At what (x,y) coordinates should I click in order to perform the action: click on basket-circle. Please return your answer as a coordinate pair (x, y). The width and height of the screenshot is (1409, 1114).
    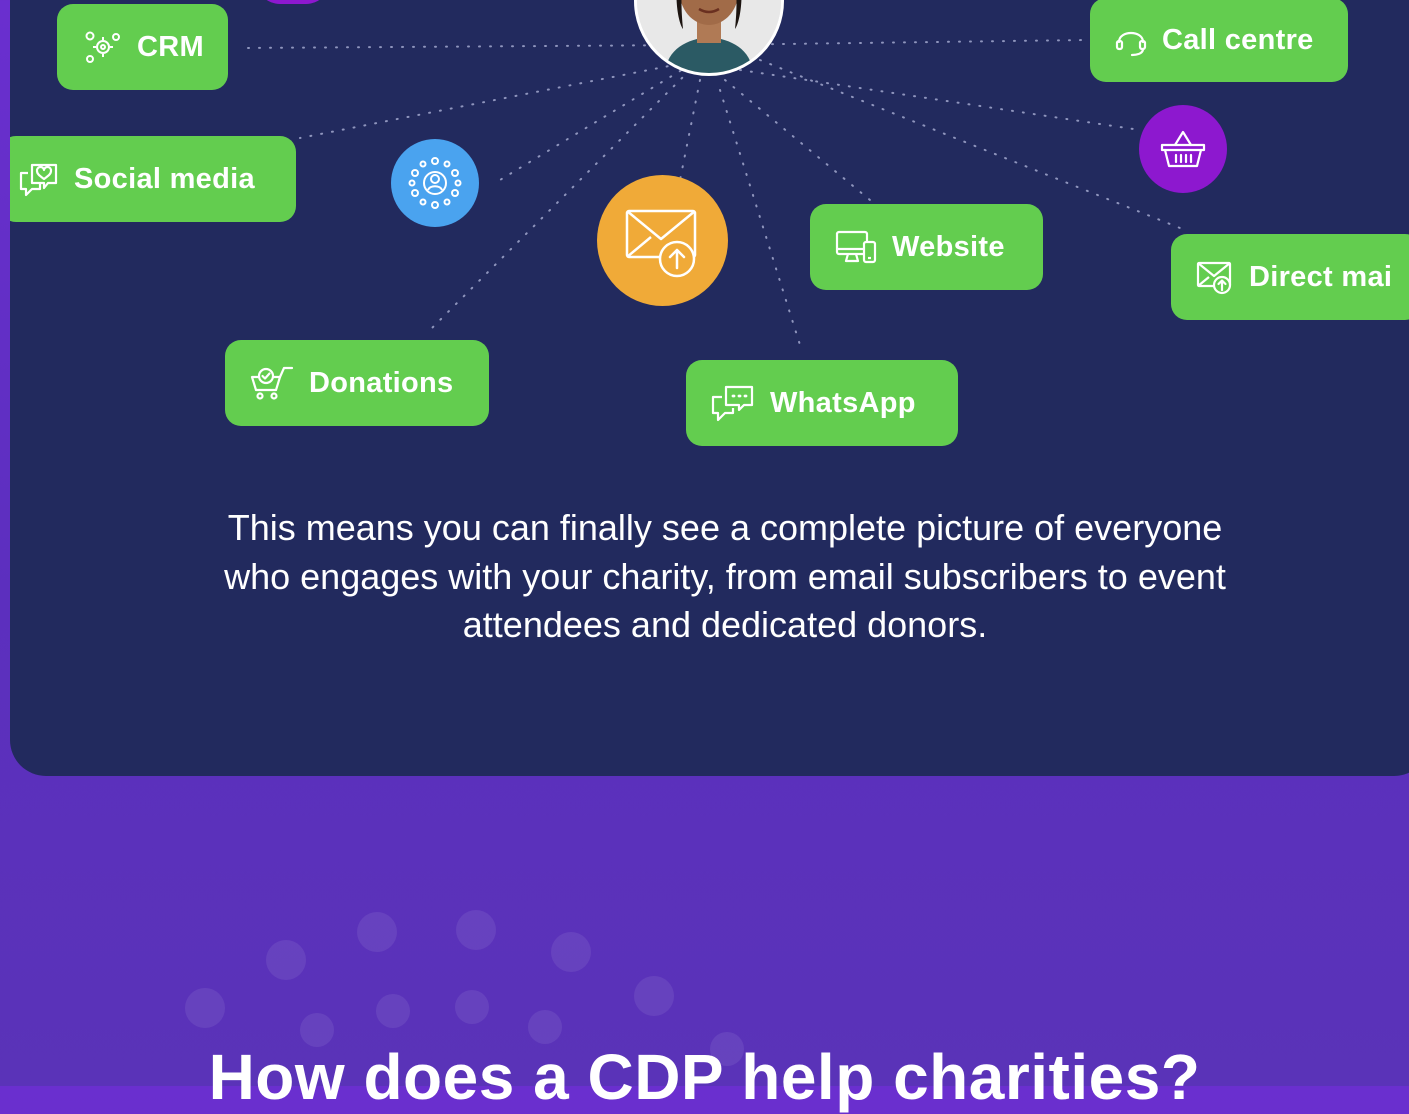
    Looking at the image, I should click on (1183, 149).